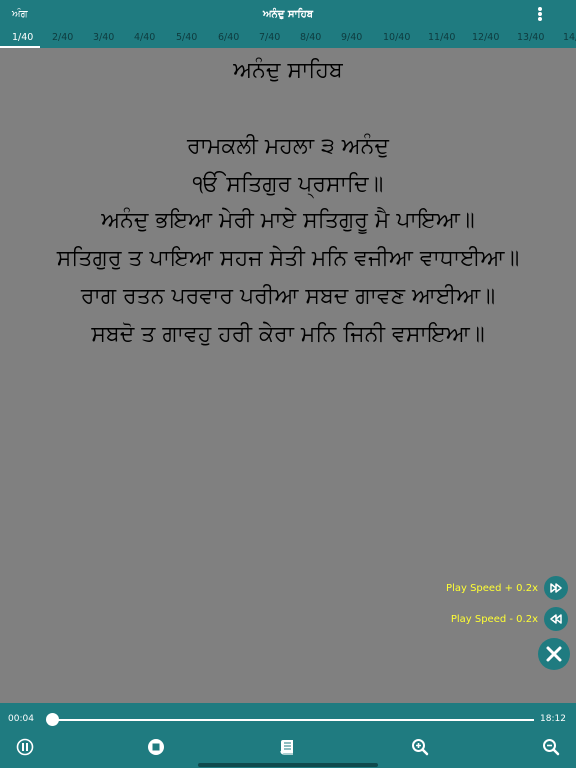 This screenshot has width=576, height=768. I want to click on verse-line: ਸਤਿਗੁਰੁ ਤ ਪਾਇਆ ਸਹਜ ਸੇਤੀ ਮਨਿ ਵਜੀਆ ਵਾਧਾਈਆ॥, so click(288, 258).